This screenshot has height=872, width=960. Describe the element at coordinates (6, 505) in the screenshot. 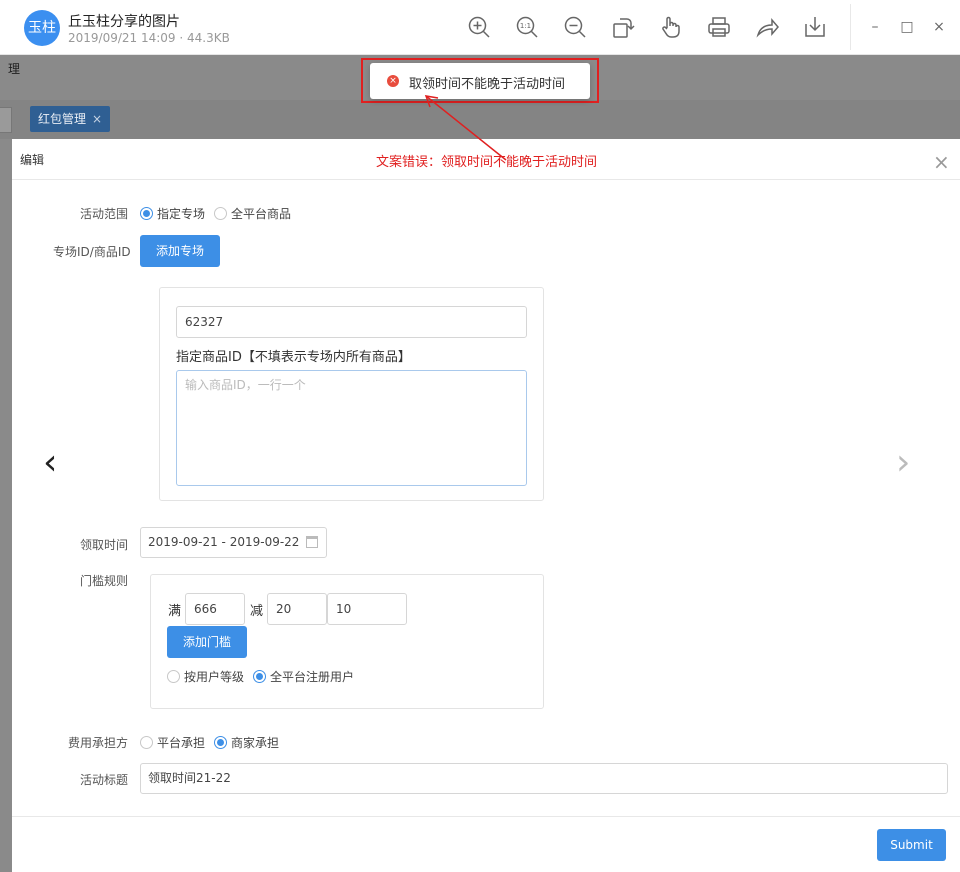

I see `overlay-left` at that location.